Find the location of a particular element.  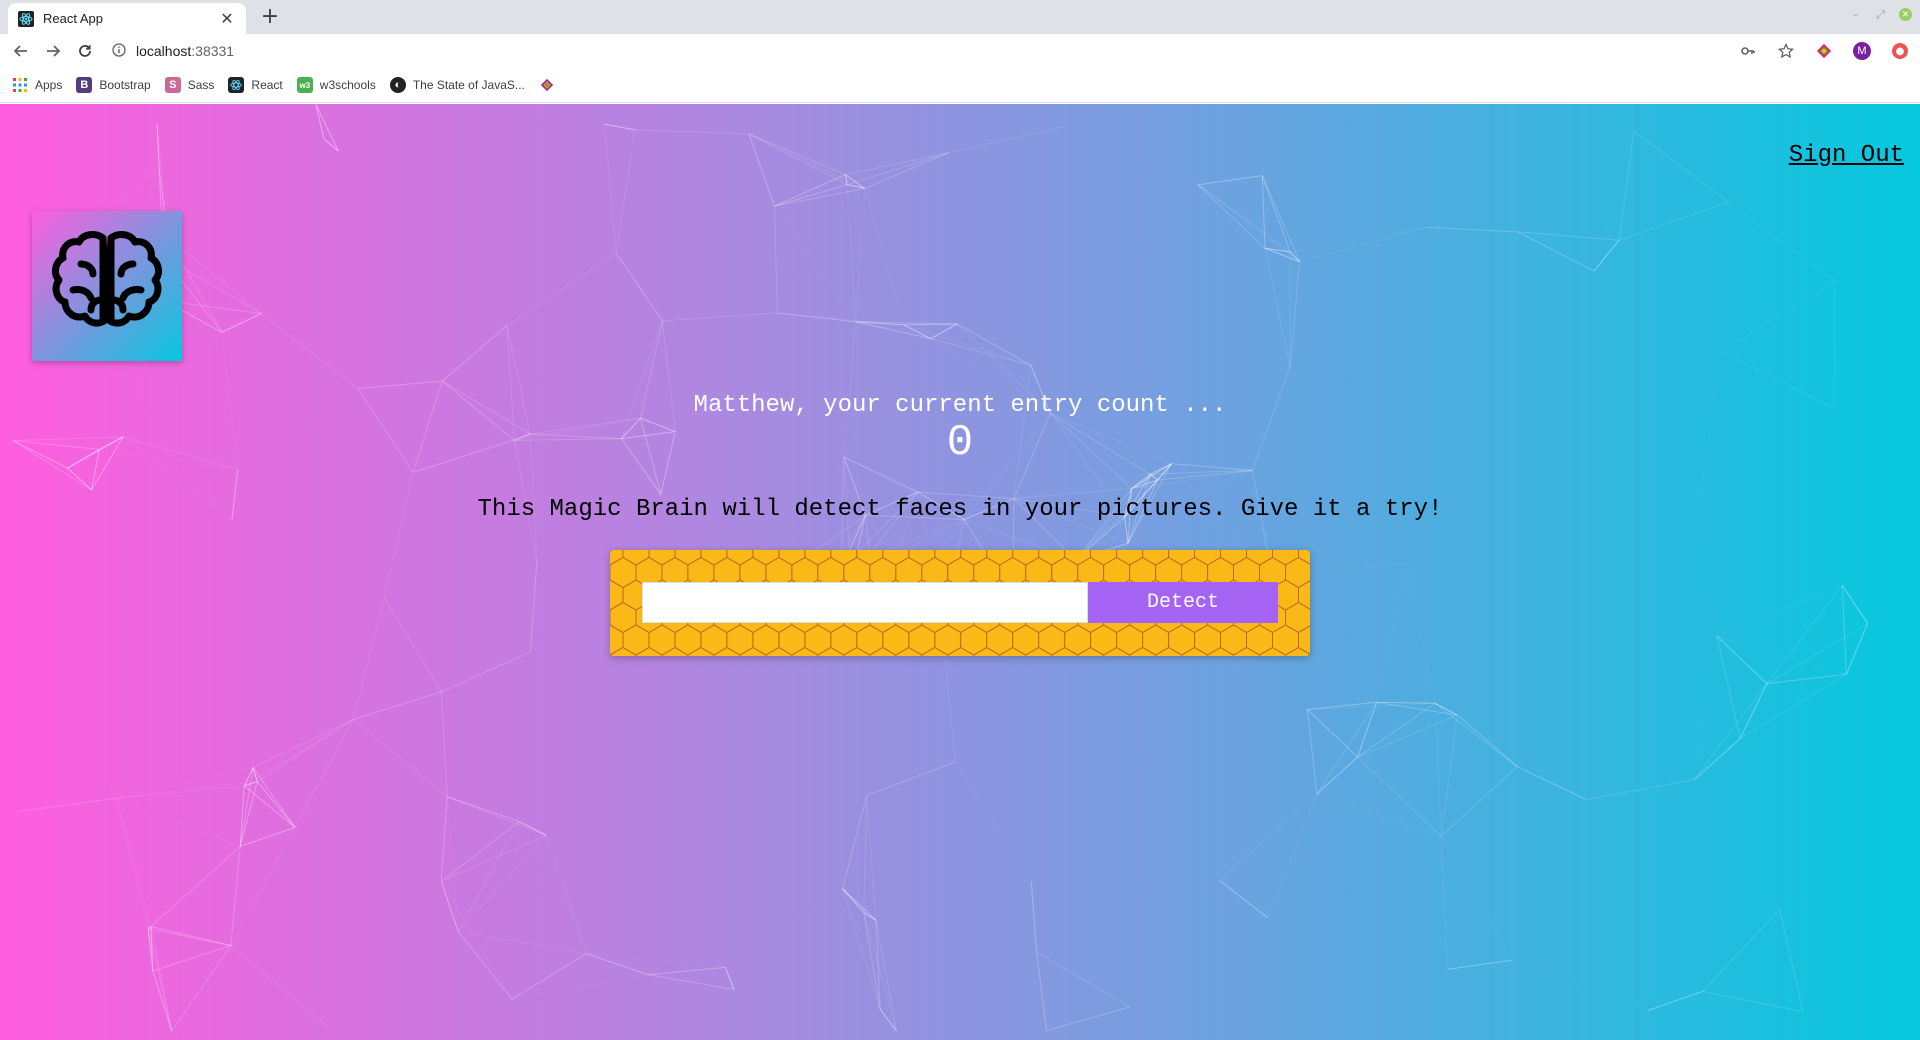

react-favicon-icon is located at coordinates (26, 18).